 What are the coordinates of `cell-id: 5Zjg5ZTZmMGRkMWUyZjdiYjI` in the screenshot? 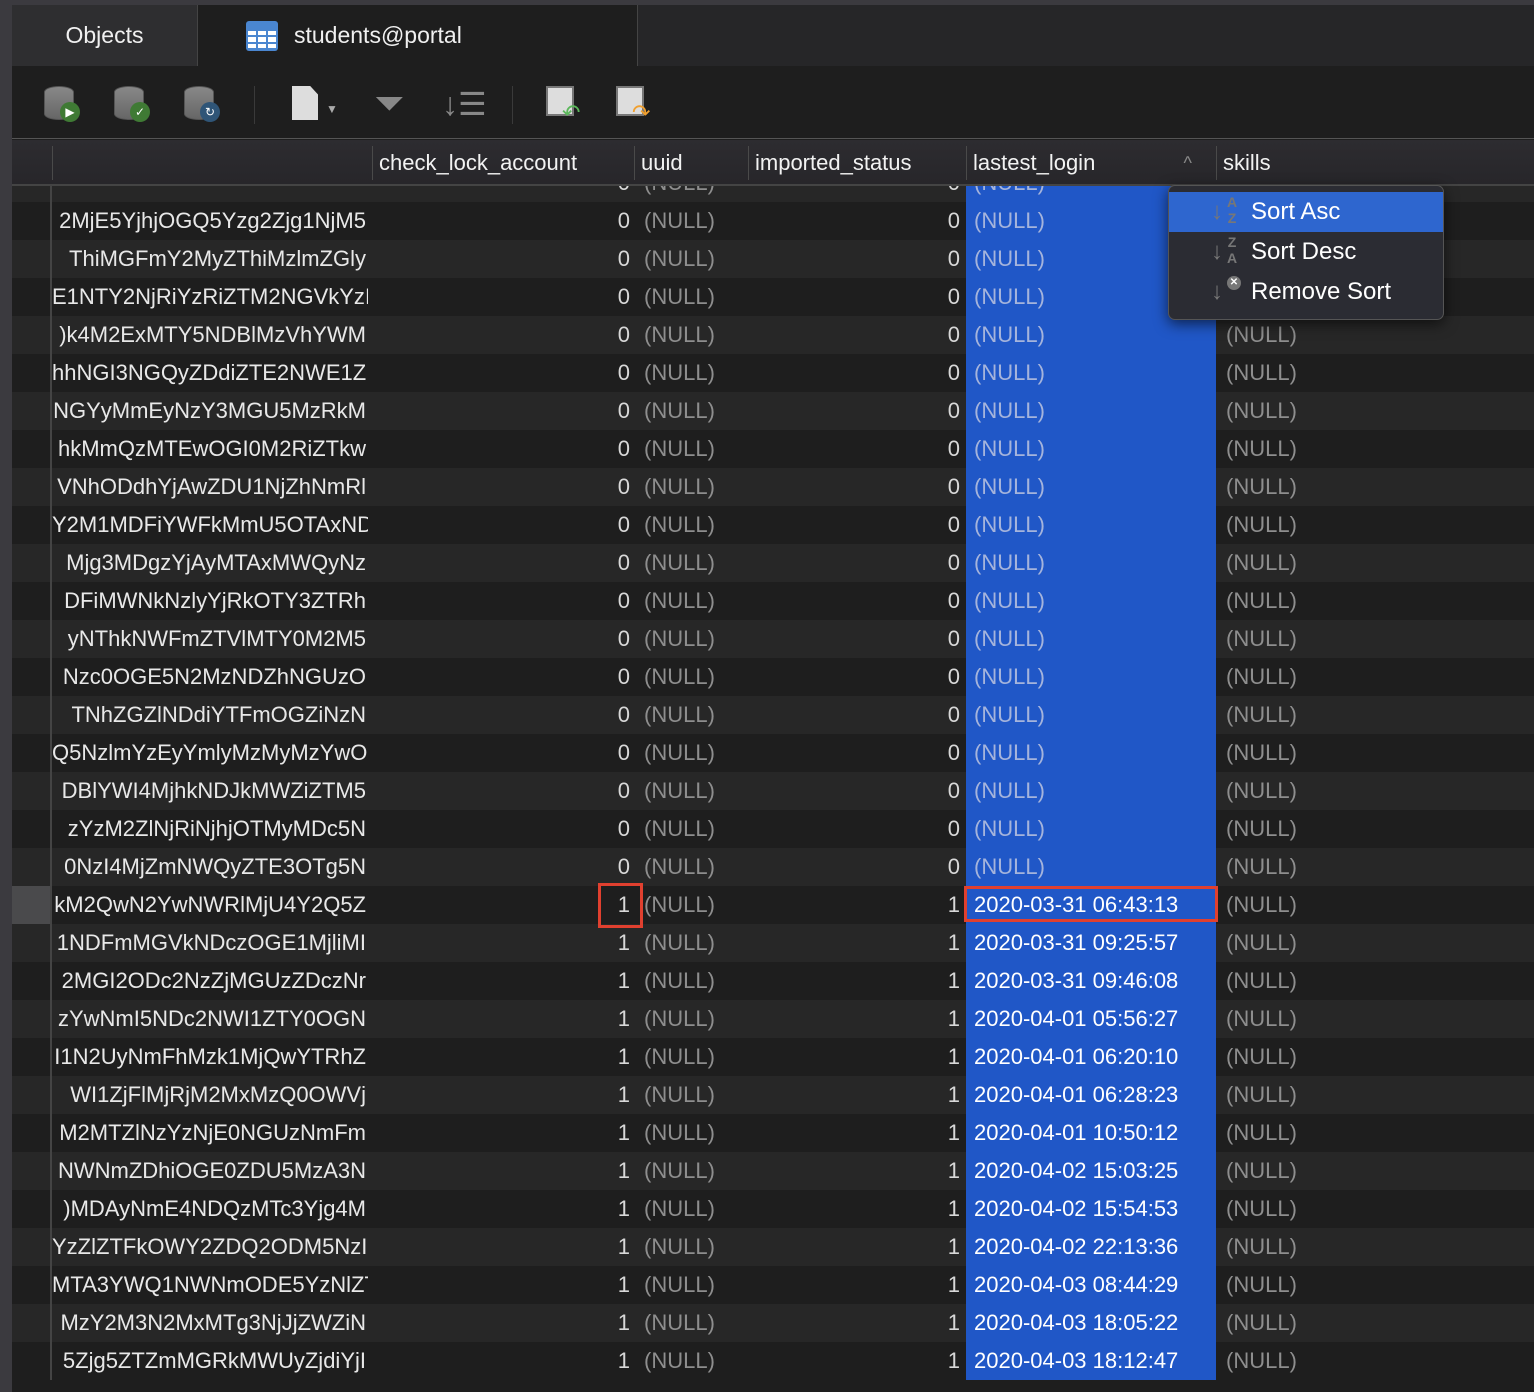 It's located at (210, 1361).